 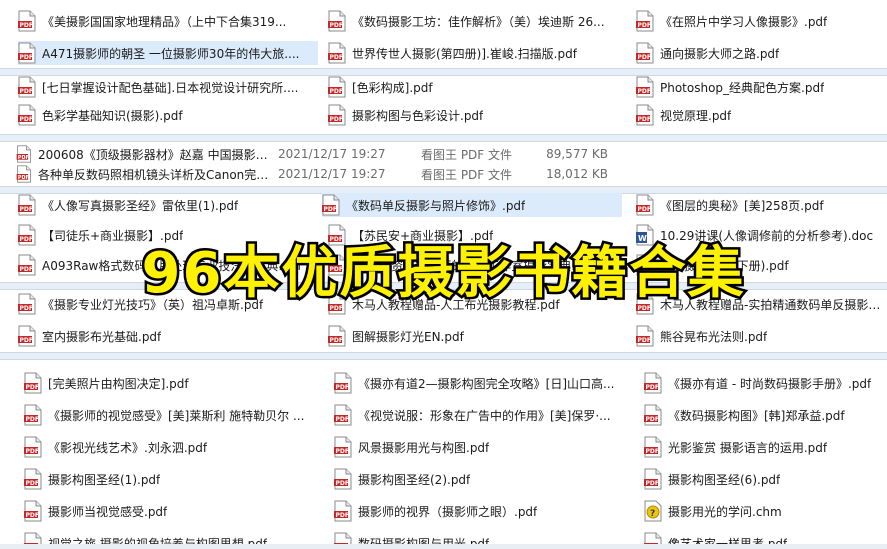 I want to click on file-type: 看图王 PDF 文件, so click(x=467, y=154).